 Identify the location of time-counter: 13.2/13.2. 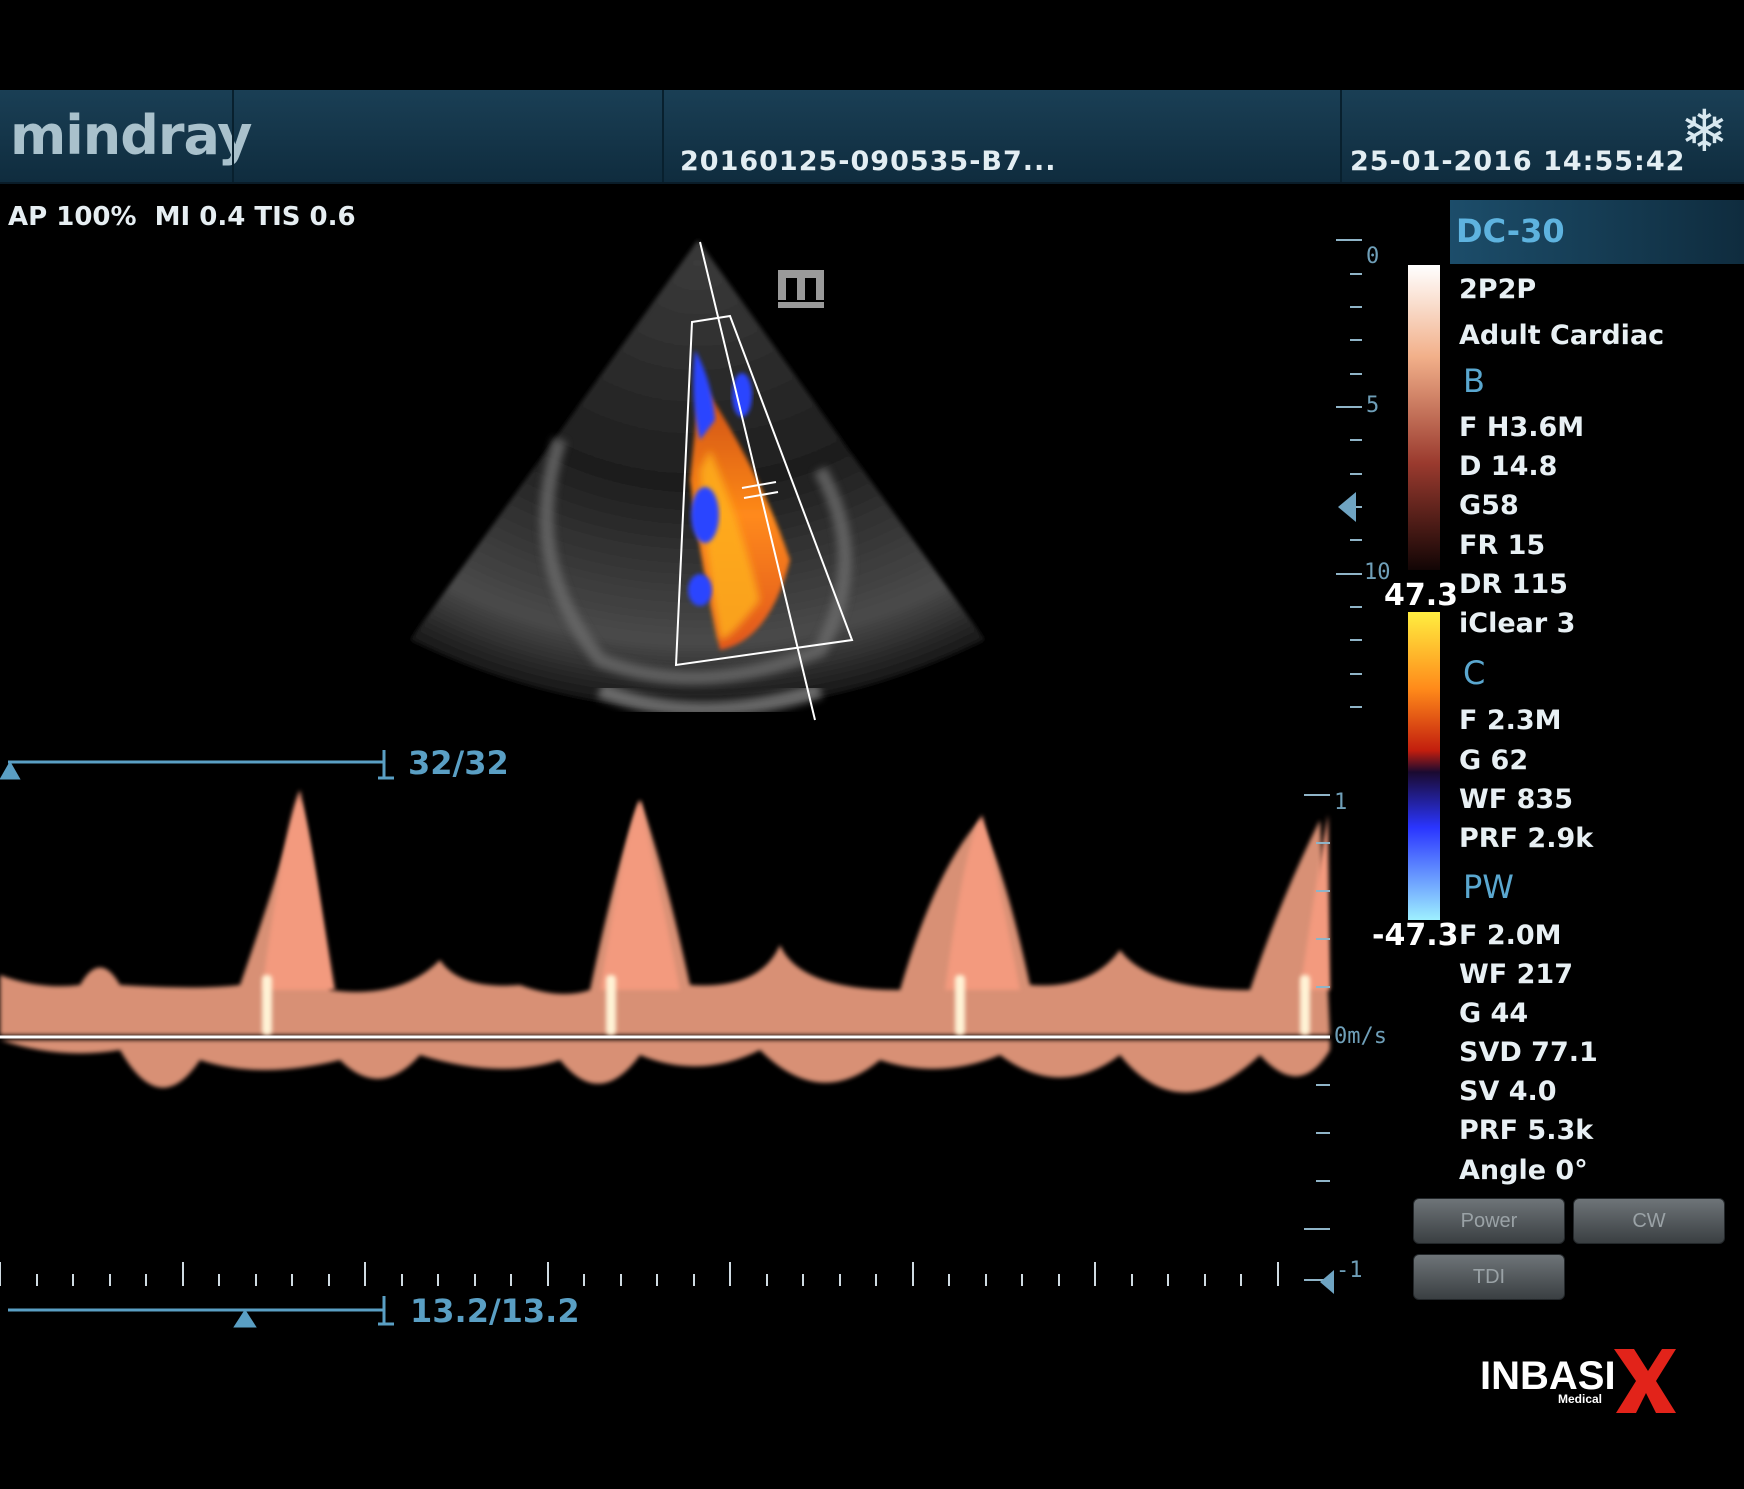
(495, 1311).